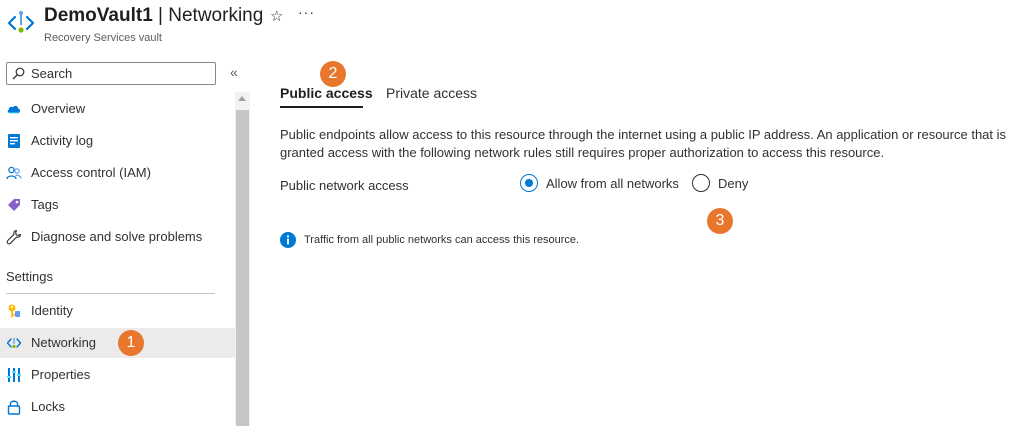 The height and width of the screenshot is (426, 1011). I want to click on sidebar-item-overview: Overview, so click(117, 109).